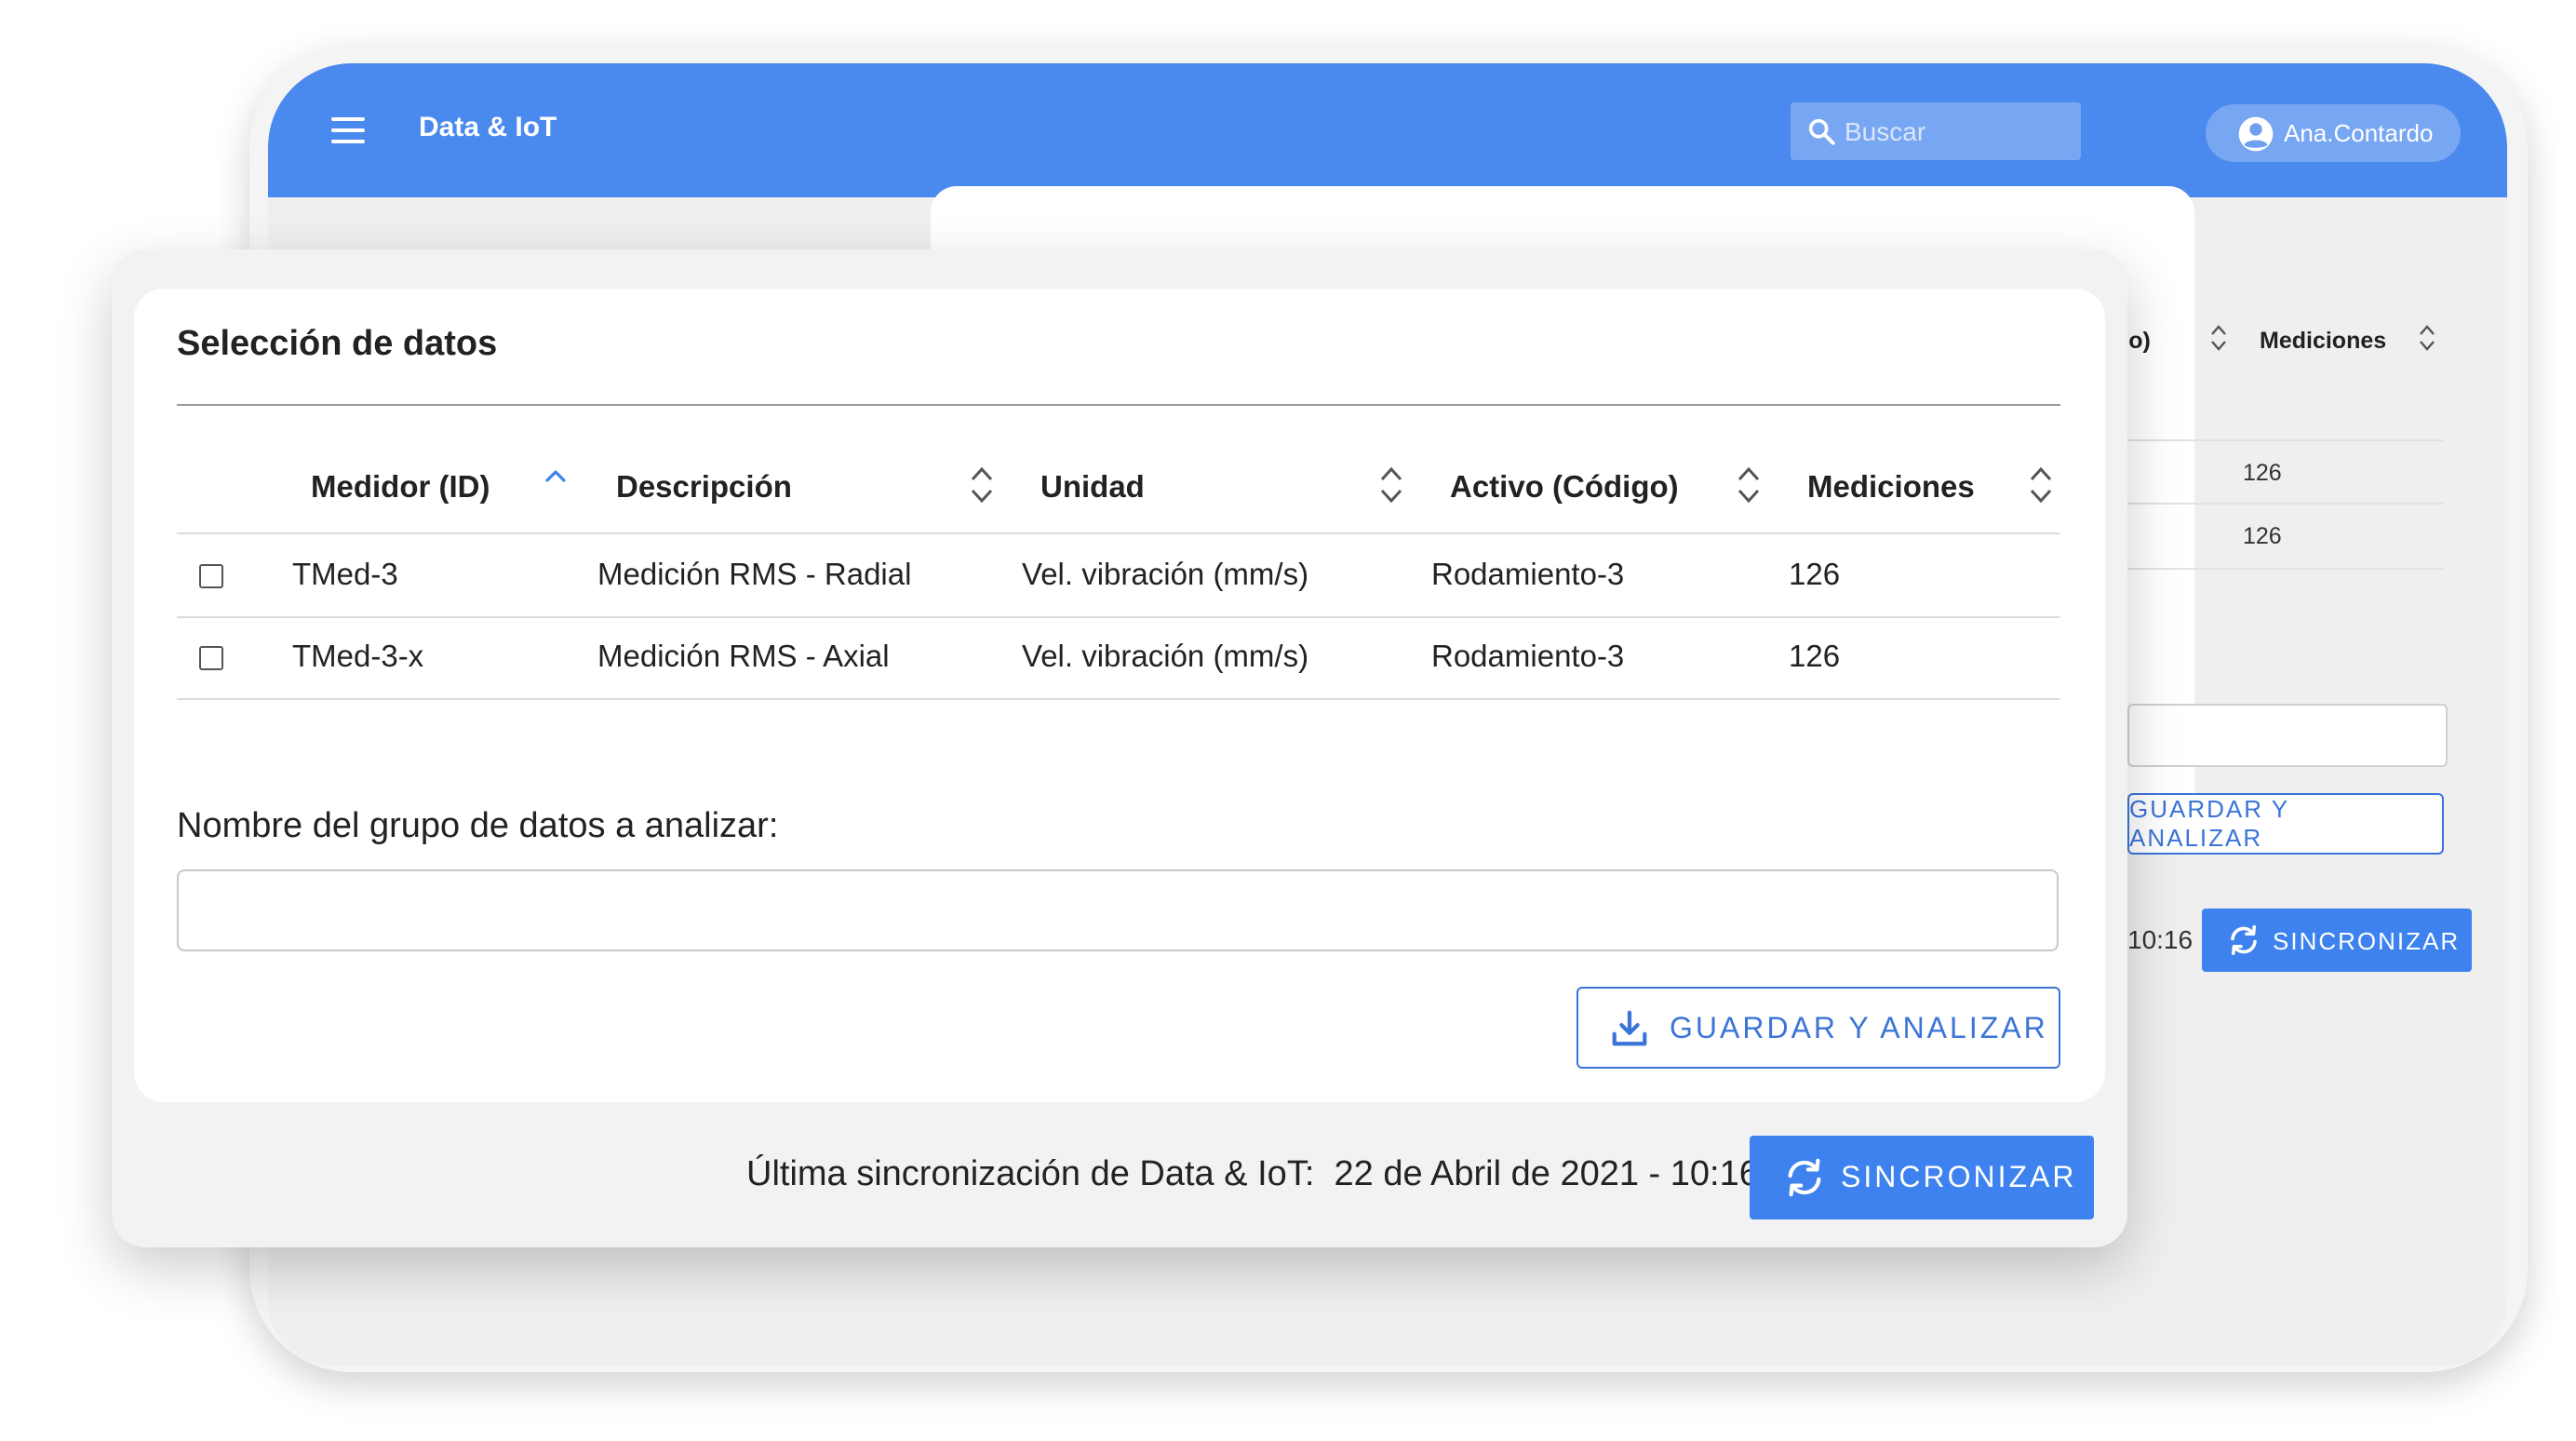 Image resolution: width=2576 pixels, height=1441 pixels. I want to click on cell-medidor: TMed-3, so click(345, 574).